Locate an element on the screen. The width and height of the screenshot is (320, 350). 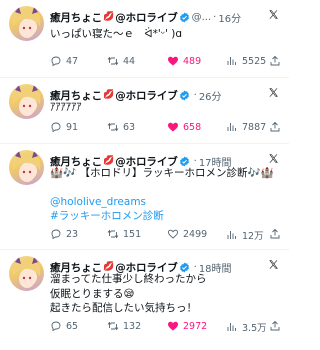
retweet-button: 132 is located at coordinates (124, 326).